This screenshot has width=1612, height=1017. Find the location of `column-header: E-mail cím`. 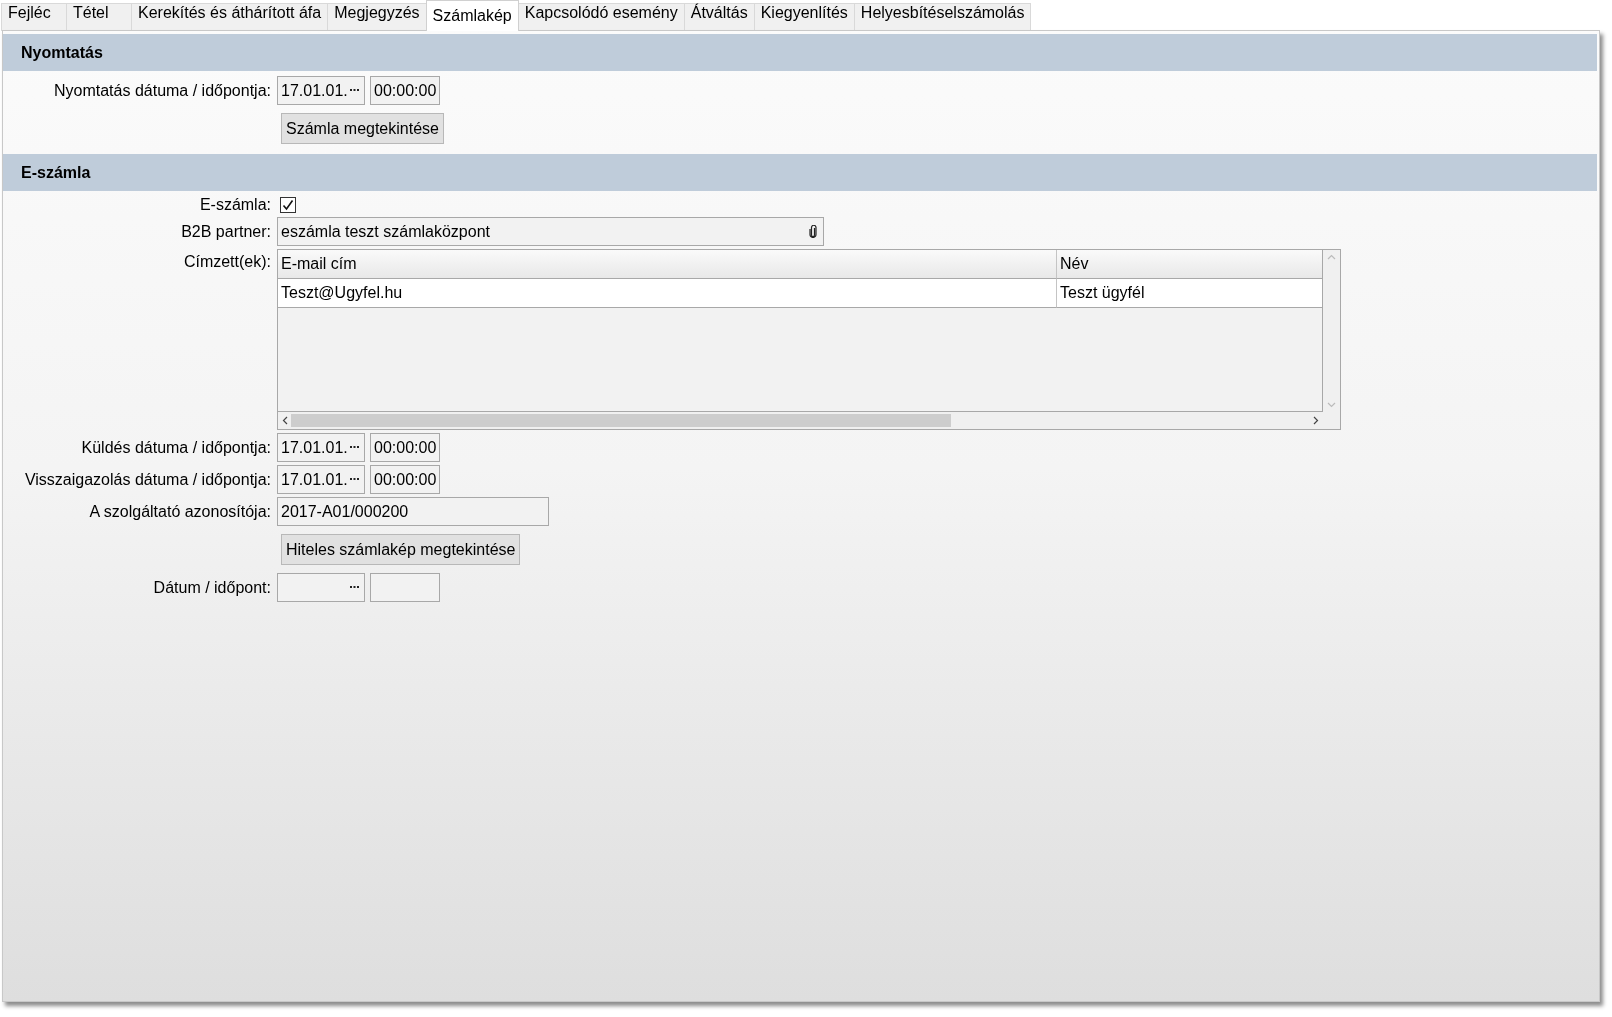

column-header: E-mail cím is located at coordinates (667, 264).